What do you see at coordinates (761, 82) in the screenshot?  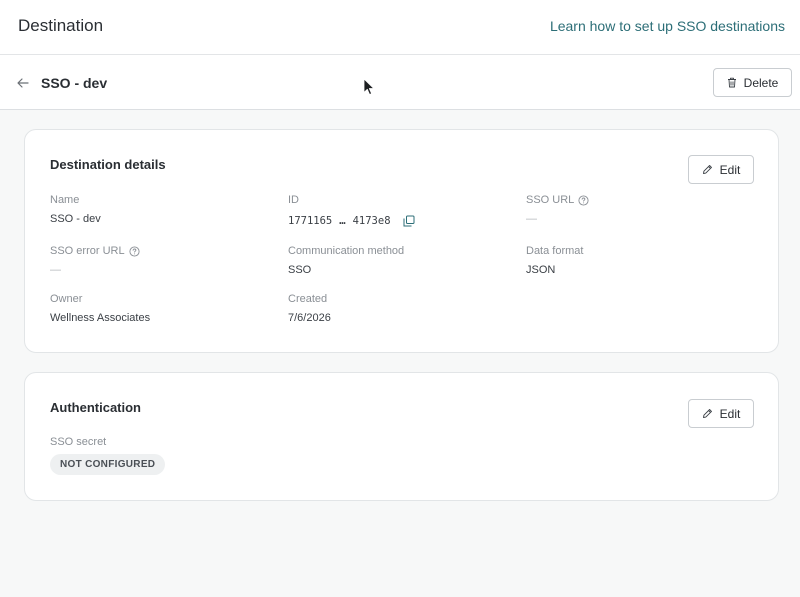 I see `delete-label: Delete` at bounding box center [761, 82].